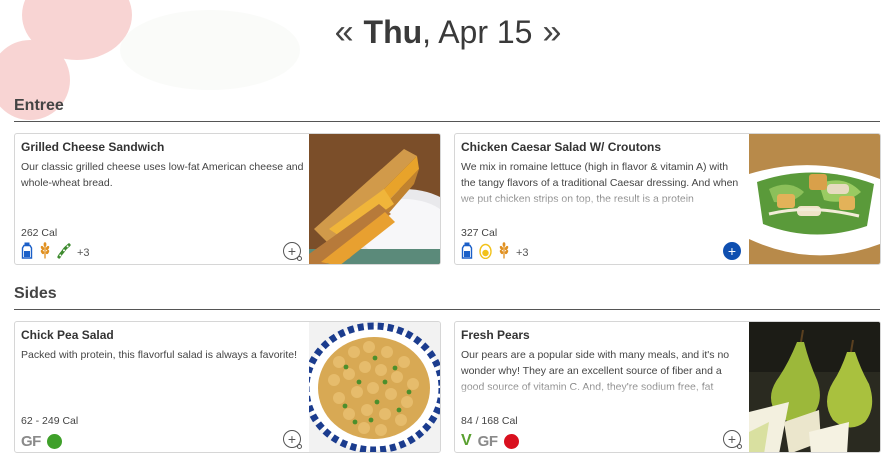 The image size is (896, 466). What do you see at coordinates (41, 441) in the screenshot?
I see `diet-icons: GF` at bounding box center [41, 441].